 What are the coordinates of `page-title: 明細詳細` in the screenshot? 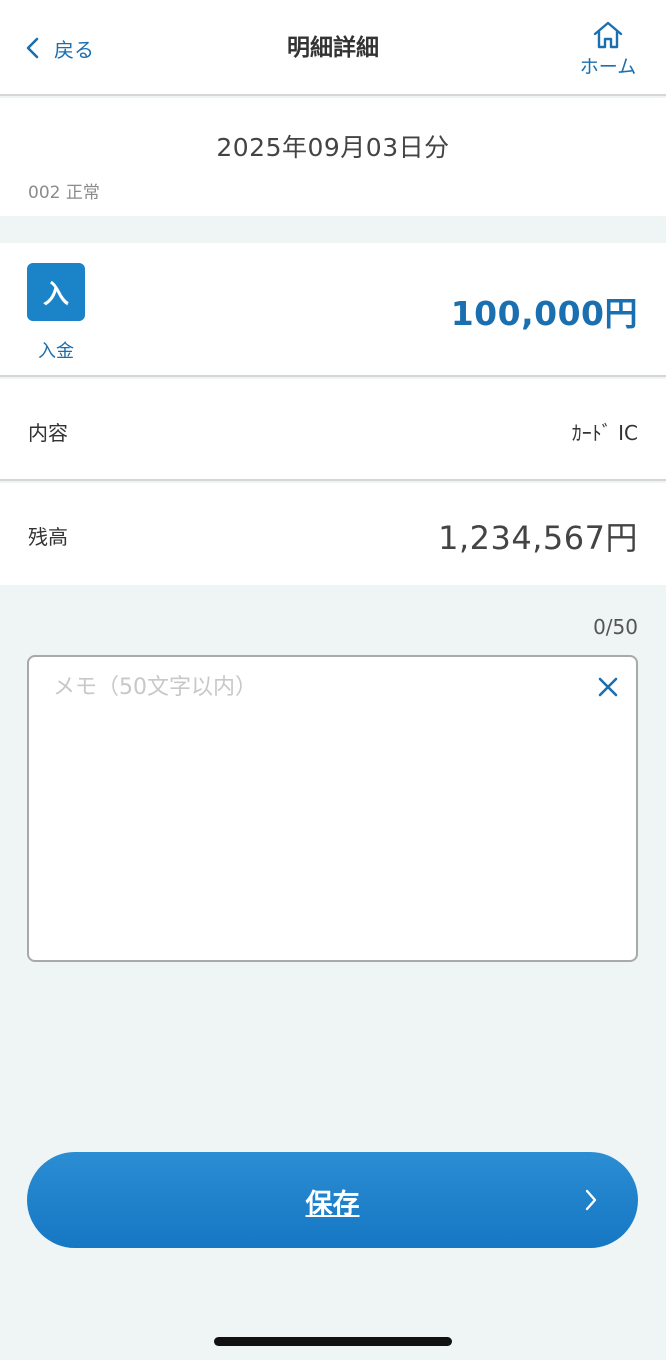 It's located at (333, 48).